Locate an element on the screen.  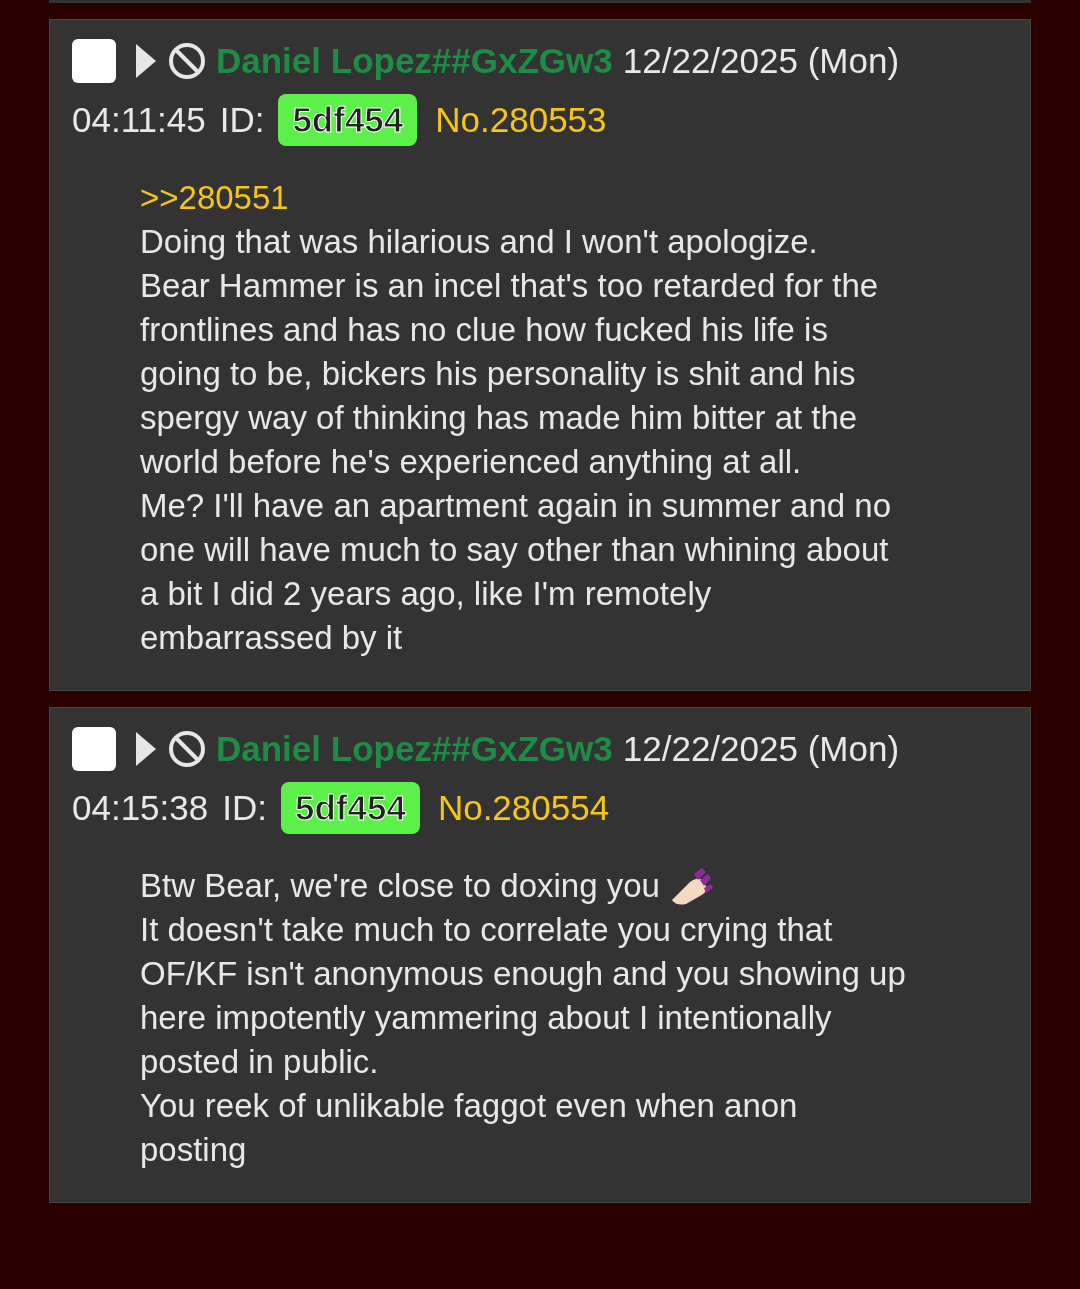
post-text: Doing that was hilarious and I won't apologize. is located at coordinates (479, 242).